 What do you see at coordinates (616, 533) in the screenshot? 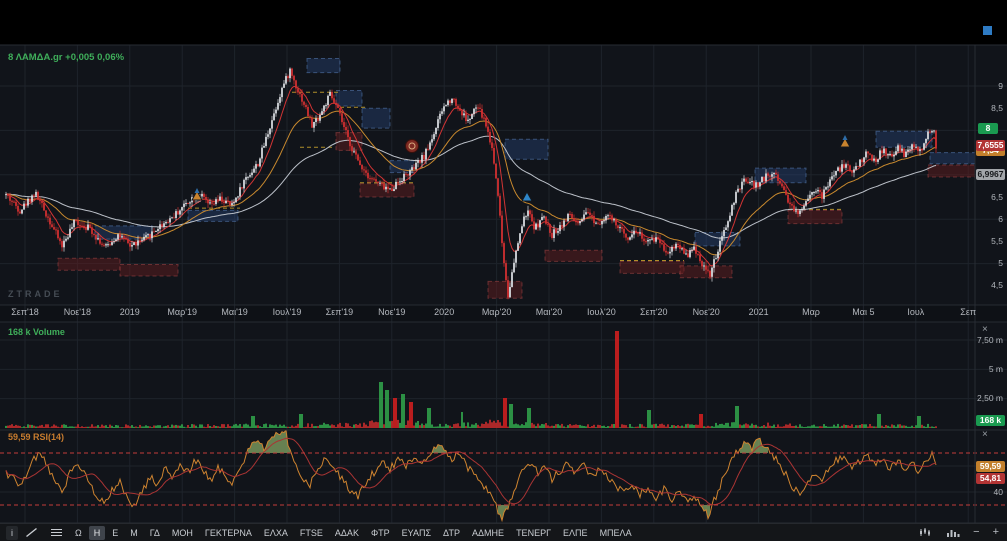
I see `symbol-tab-bela: ΜΠΕΛΑ` at bounding box center [616, 533].